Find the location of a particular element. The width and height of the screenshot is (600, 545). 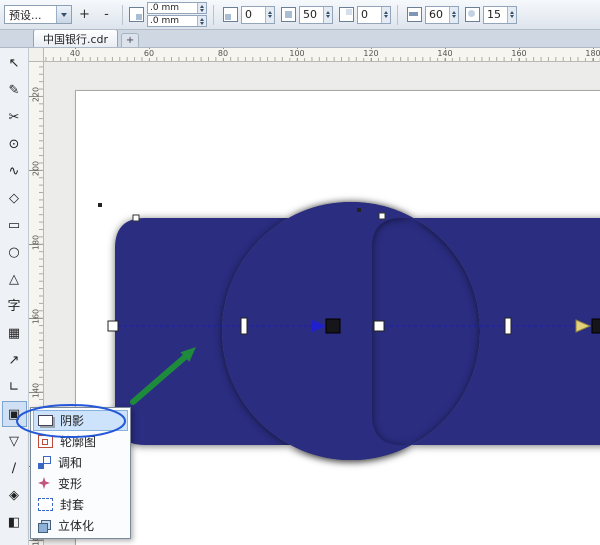

outline-tool-icon: ◈ is located at coordinates (14, 495).